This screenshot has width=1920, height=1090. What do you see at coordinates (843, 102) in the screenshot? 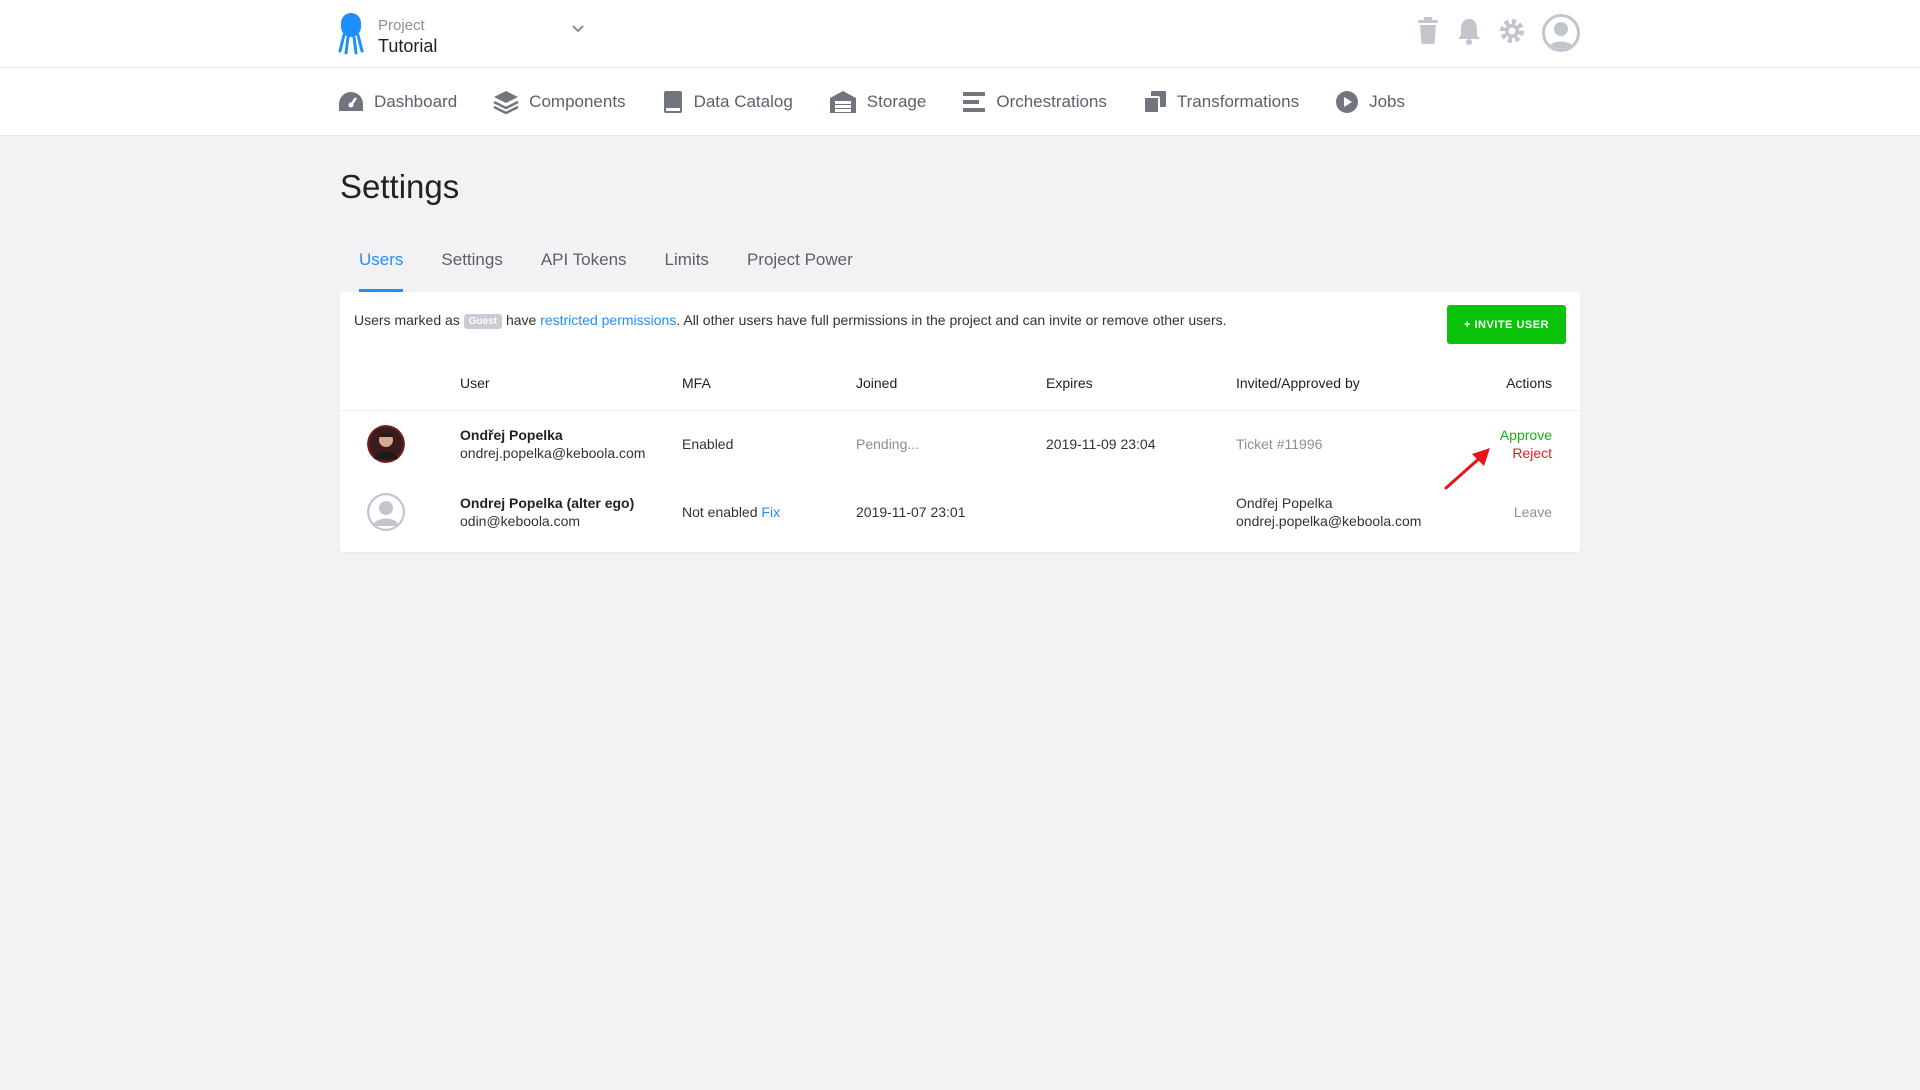
I see `warehouse-icon` at bounding box center [843, 102].